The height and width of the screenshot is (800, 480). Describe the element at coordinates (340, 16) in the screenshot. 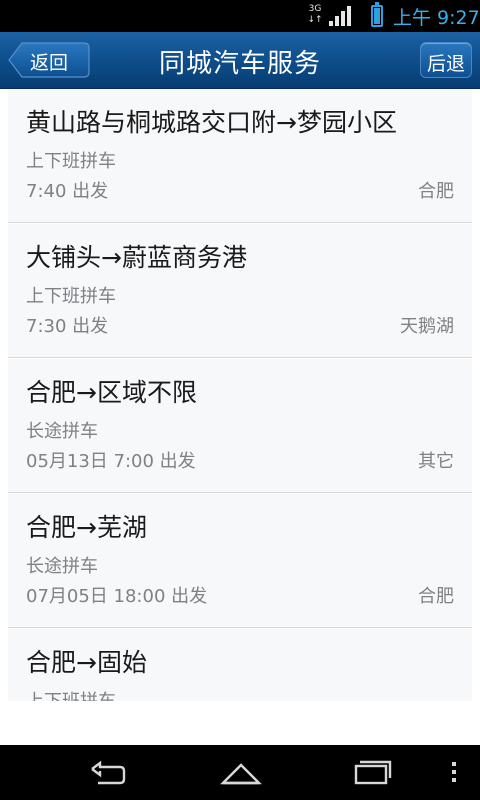

I see `signal-icon` at that location.